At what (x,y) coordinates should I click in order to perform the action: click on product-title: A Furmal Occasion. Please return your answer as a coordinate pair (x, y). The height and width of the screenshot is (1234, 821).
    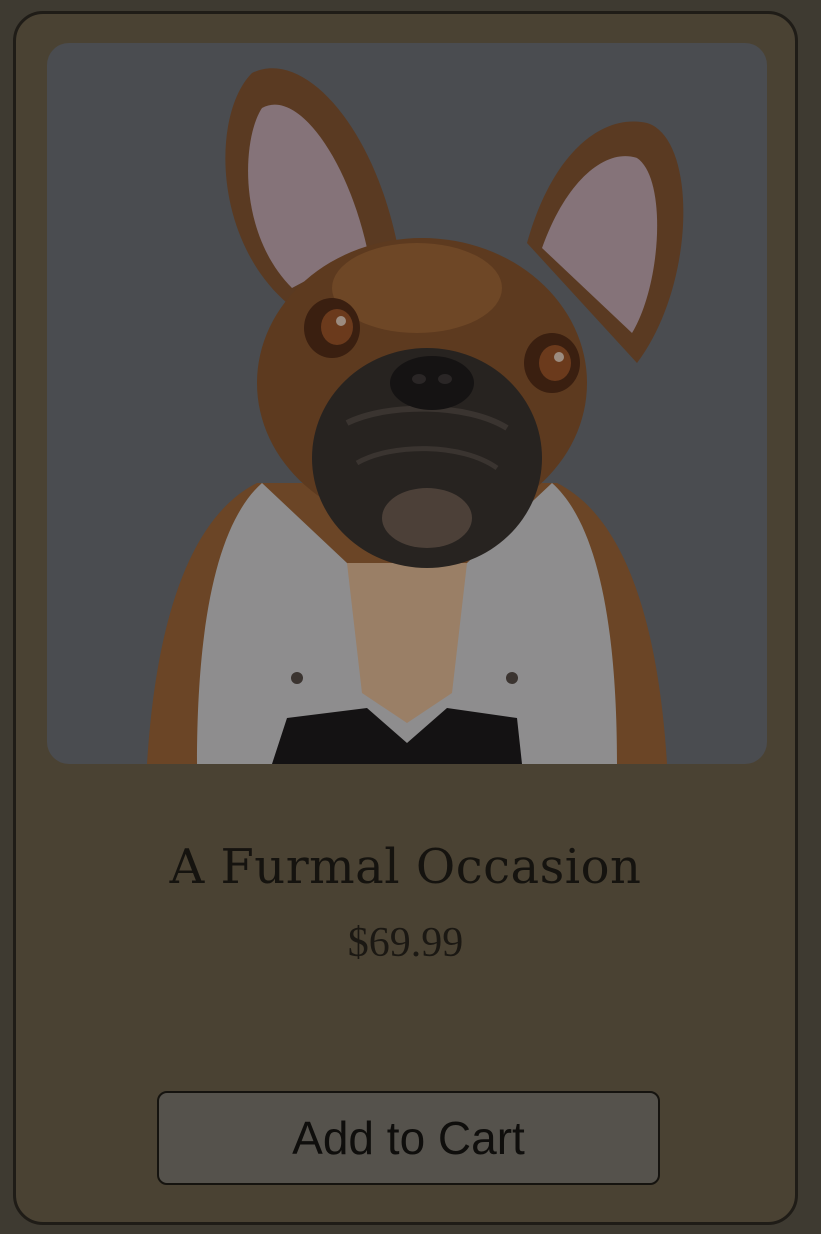
    Looking at the image, I should click on (405, 867).